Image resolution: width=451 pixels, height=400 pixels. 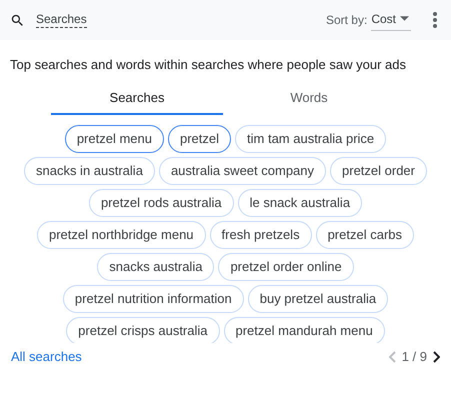 What do you see at coordinates (242, 171) in the screenshot?
I see `search-chip: australia sweet company` at bounding box center [242, 171].